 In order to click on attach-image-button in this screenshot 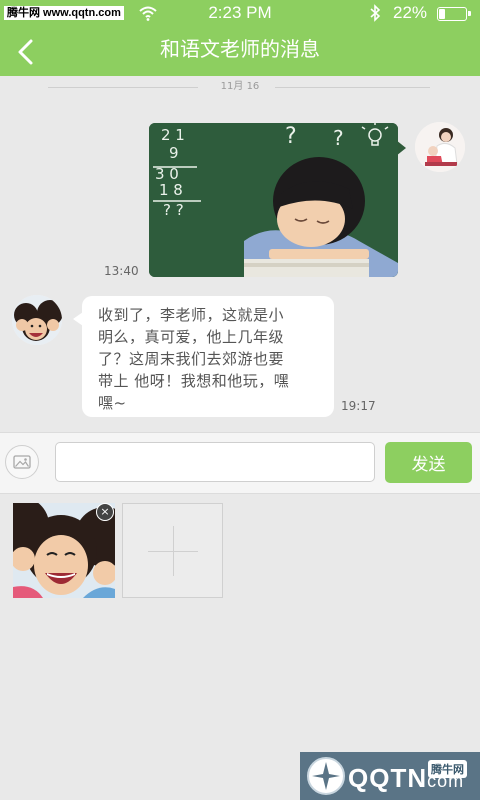, I will do `click(22, 462)`.